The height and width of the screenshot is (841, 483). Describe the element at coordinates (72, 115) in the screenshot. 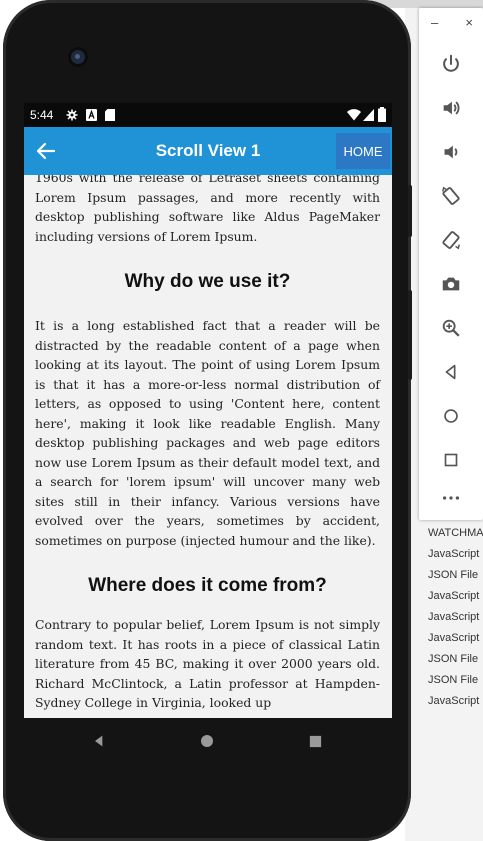

I see `settings-icon` at that location.